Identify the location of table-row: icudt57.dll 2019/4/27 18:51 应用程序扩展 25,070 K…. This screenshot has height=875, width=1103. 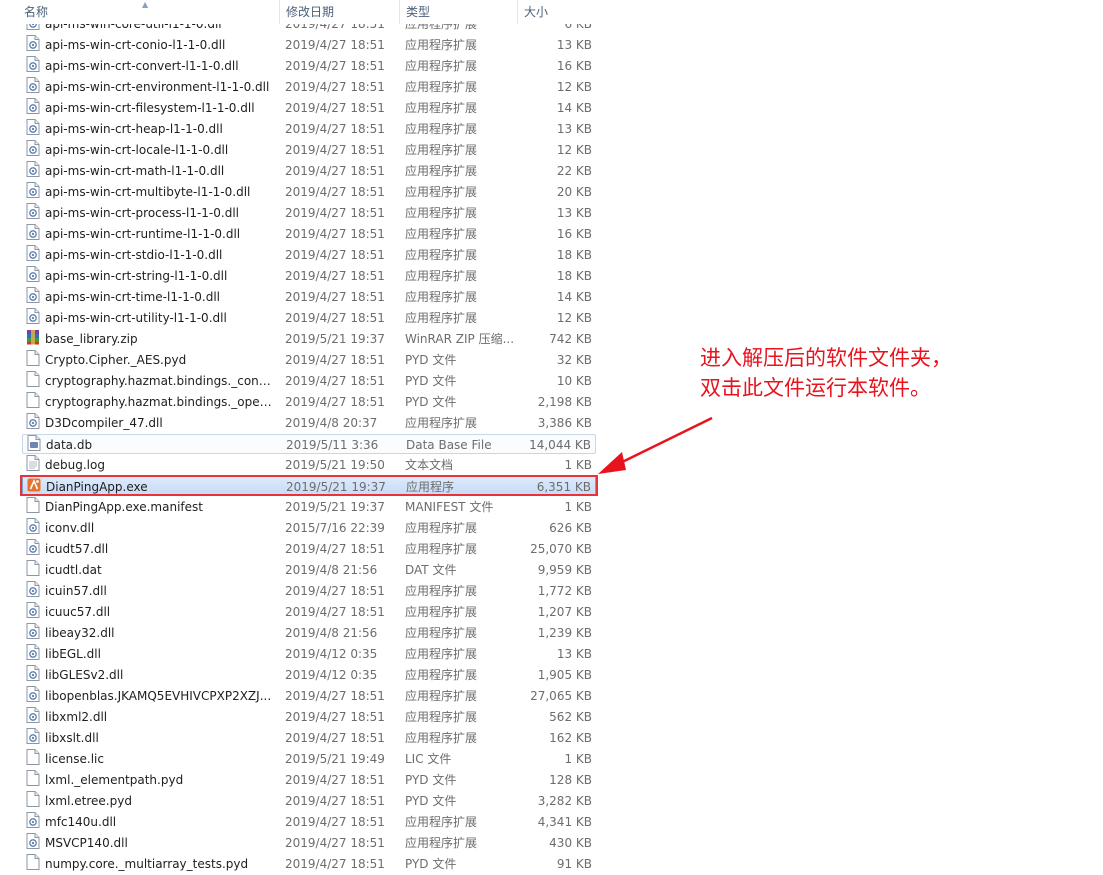
(309, 549).